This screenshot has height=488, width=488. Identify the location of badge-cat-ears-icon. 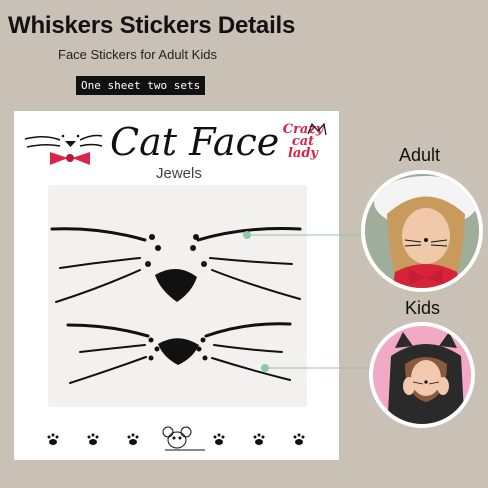
(317, 129).